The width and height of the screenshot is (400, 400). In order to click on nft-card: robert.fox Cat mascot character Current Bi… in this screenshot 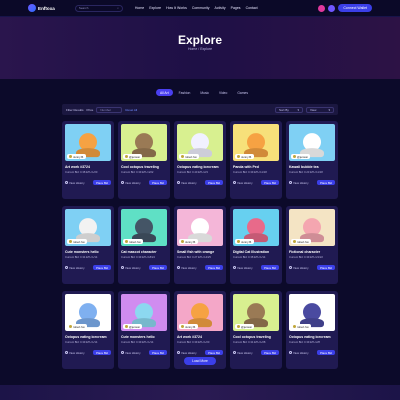, I will do `click(144, 245)`.